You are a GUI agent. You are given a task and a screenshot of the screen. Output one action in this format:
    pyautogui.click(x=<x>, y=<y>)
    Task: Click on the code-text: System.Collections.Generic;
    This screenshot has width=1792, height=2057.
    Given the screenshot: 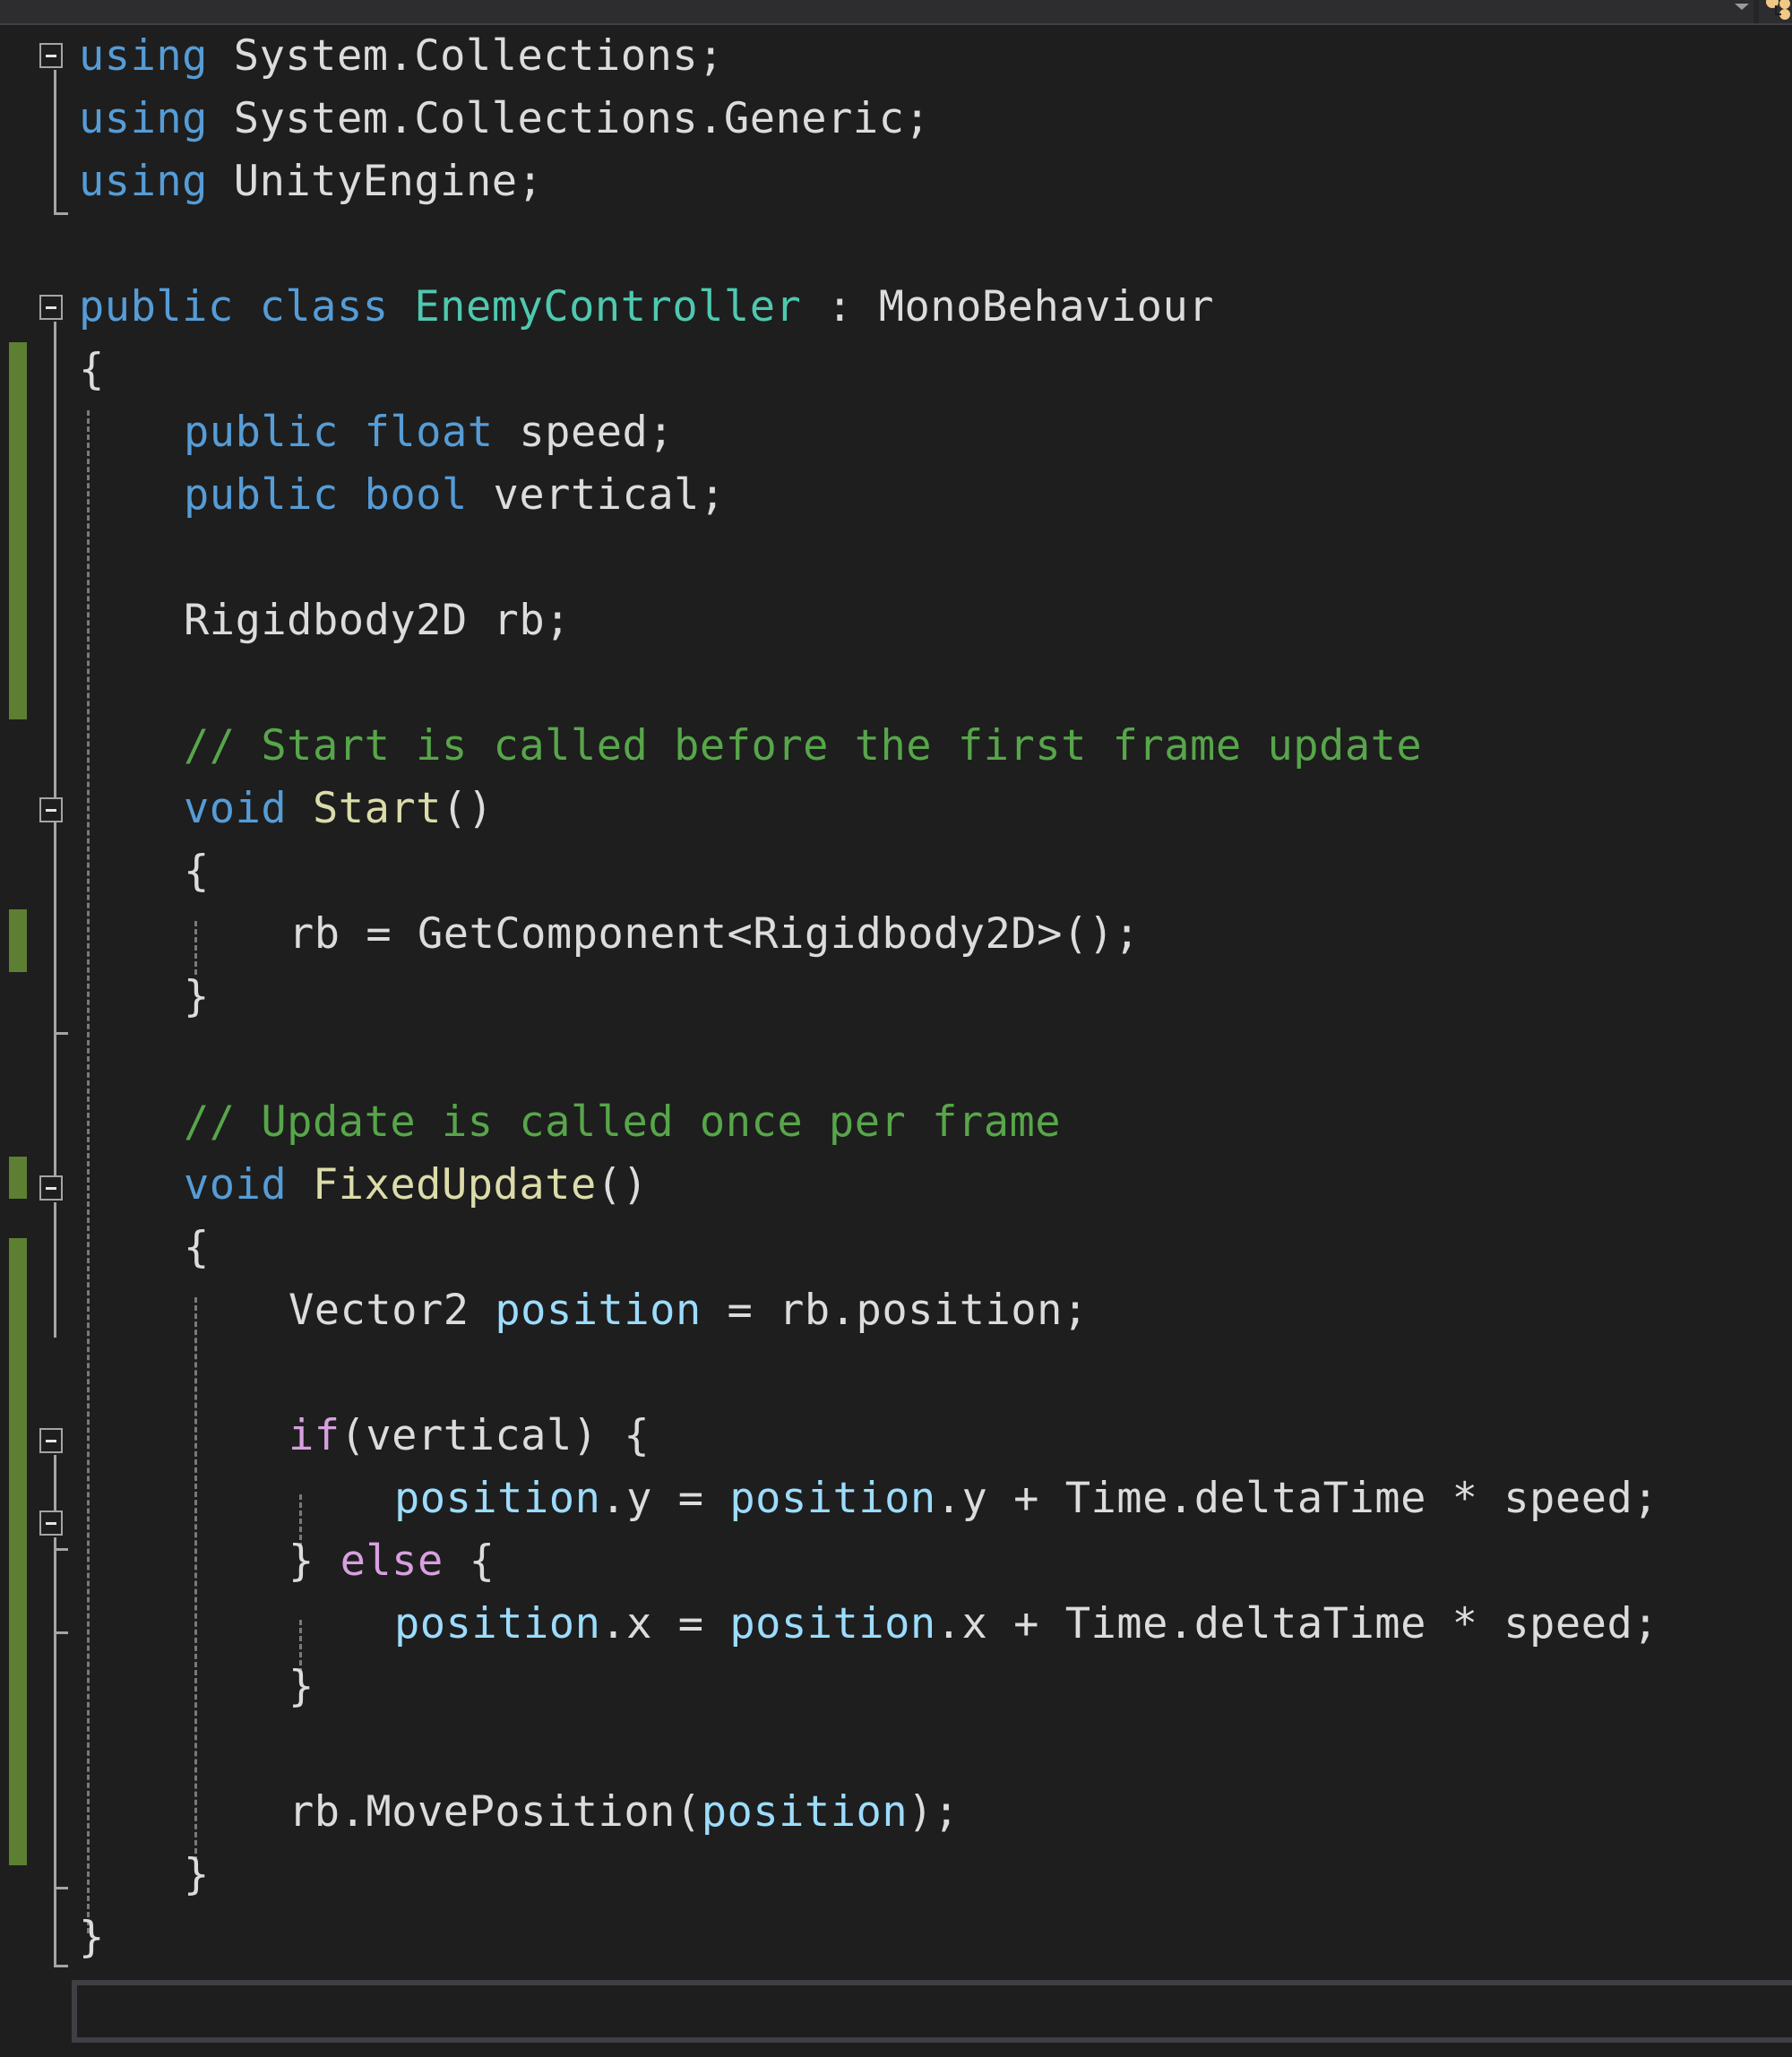 What is the action you would take?
    pyautogui.click(x=569, y=118)
    